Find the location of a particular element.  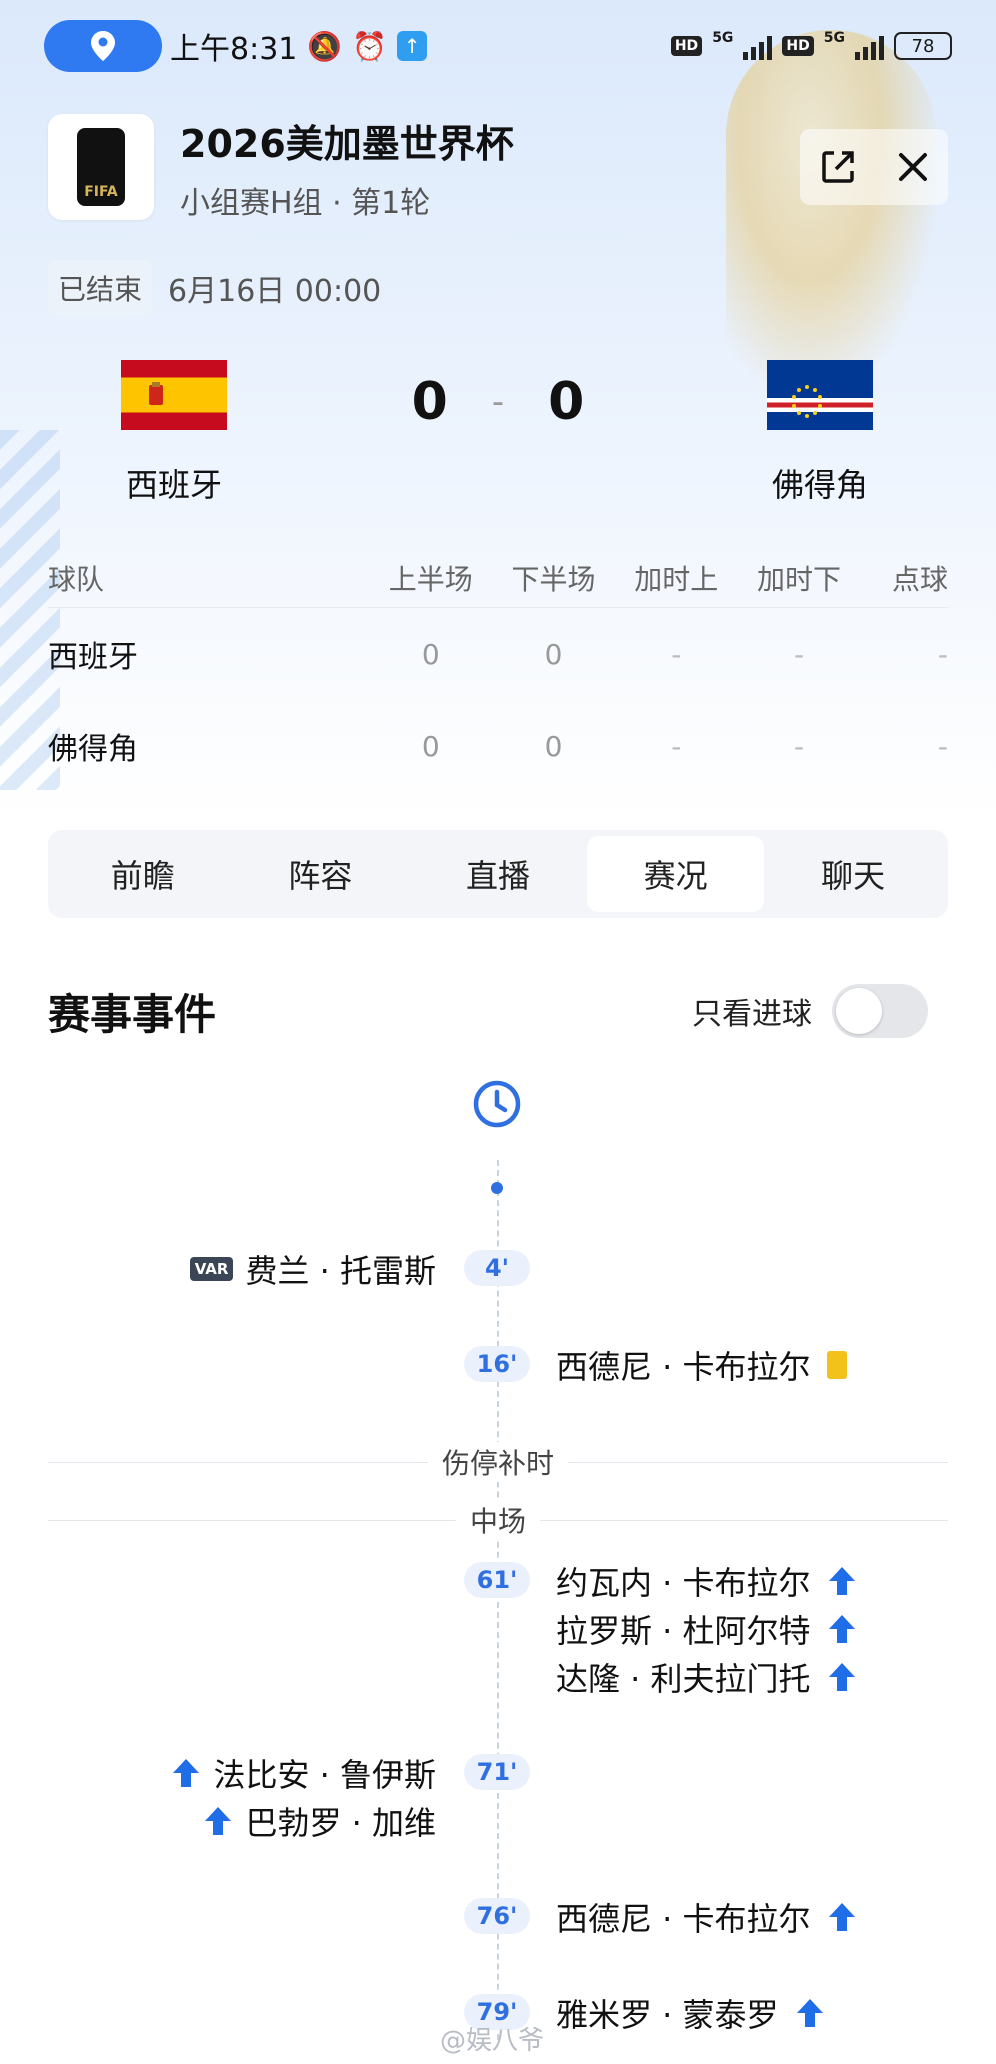

event-substitution: 西德尼 · 卡布拉尔 is located at coordinates (706, 1917).